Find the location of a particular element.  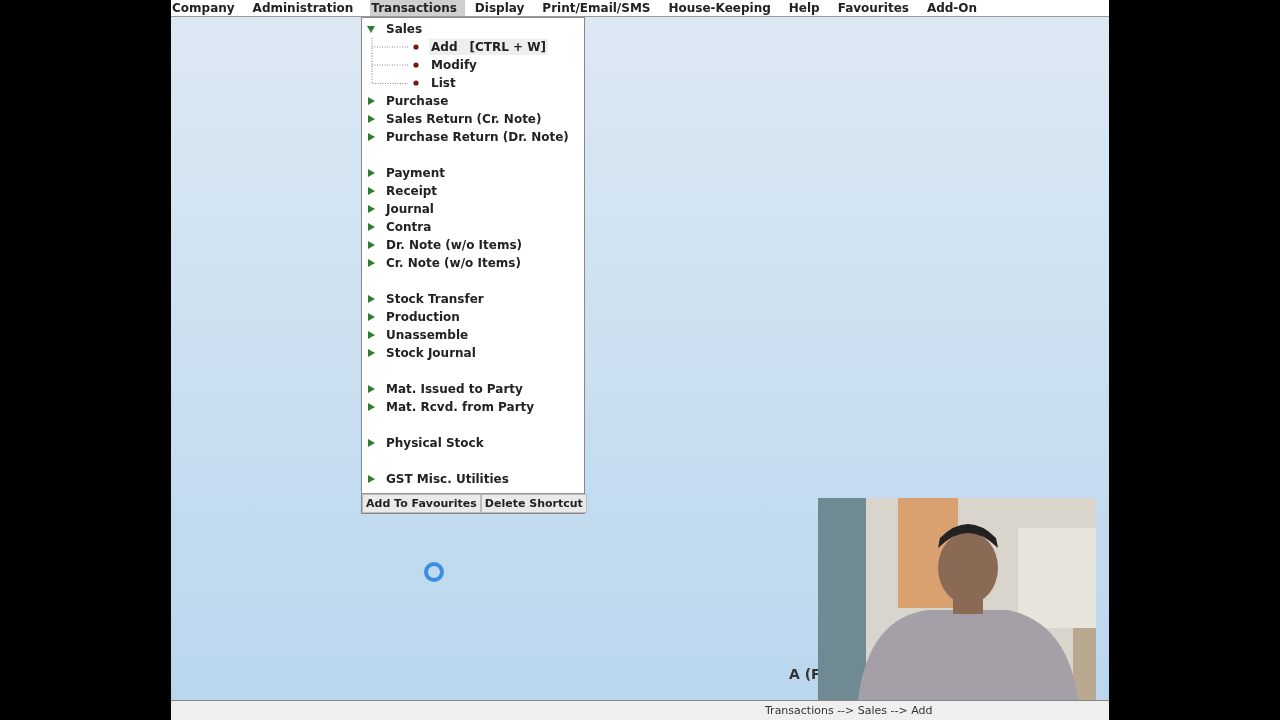

breadcrumb-path: Transactions --> Sales --> Add is located at coordinates (849, 710).